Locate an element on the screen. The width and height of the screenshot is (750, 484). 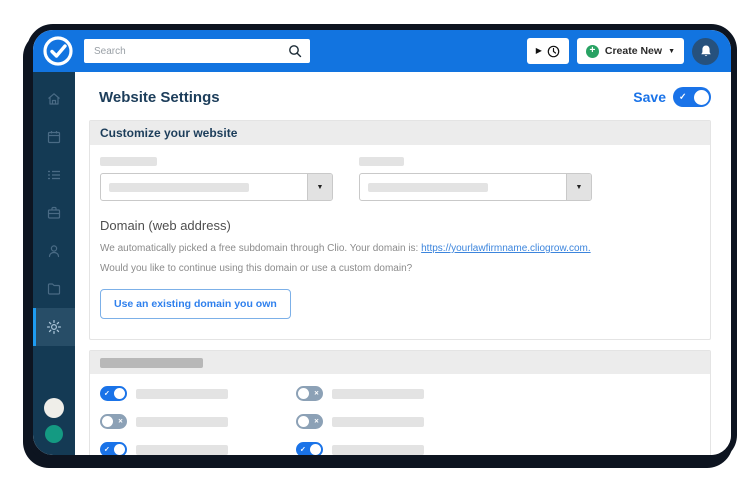
chevron-down-icon: ▼ is located at coordinates (671, 51).